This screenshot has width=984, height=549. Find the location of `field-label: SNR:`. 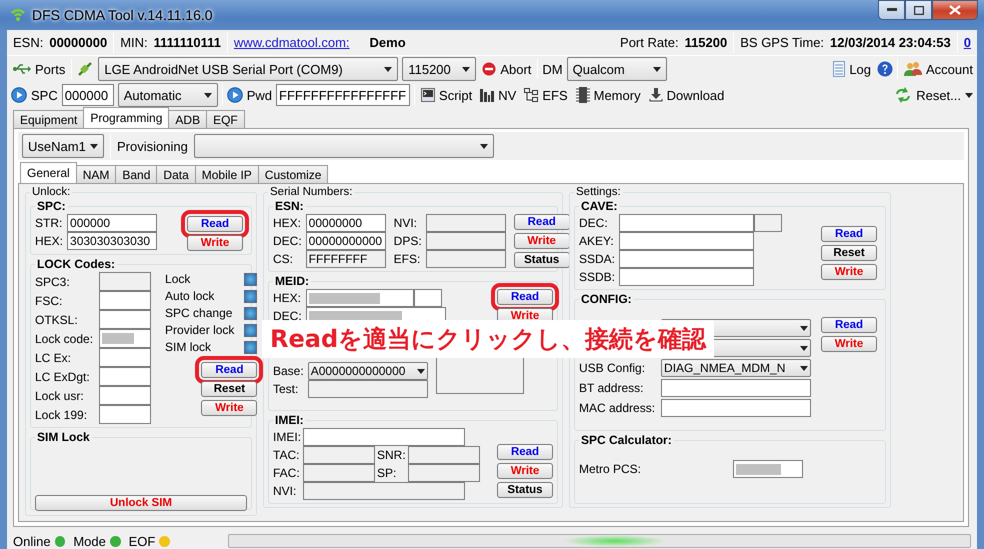

field-label: SNR: is located at coordinates (391, 455).